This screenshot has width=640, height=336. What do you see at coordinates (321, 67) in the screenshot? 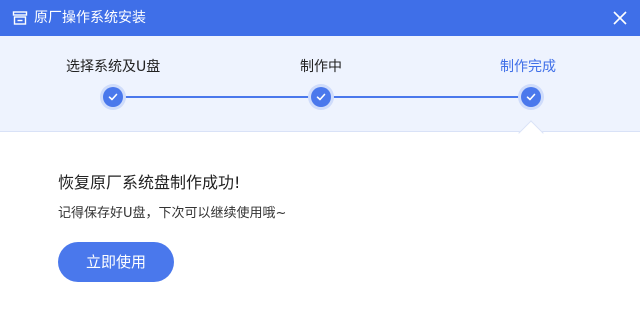
I see `step-label-making: 制作中` at bounding box center [321, 67].